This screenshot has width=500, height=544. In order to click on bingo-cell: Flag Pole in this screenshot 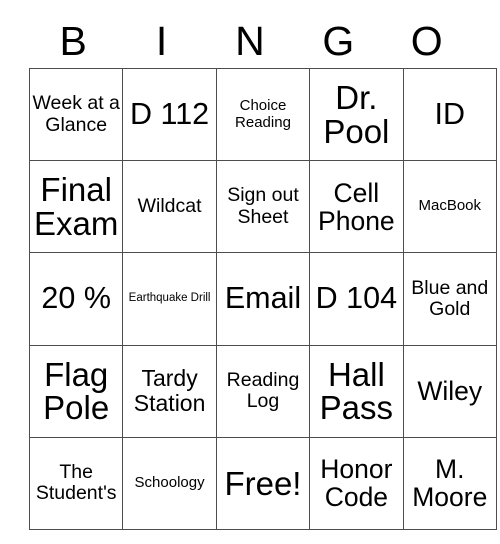, I will do `click(76, 391)`.